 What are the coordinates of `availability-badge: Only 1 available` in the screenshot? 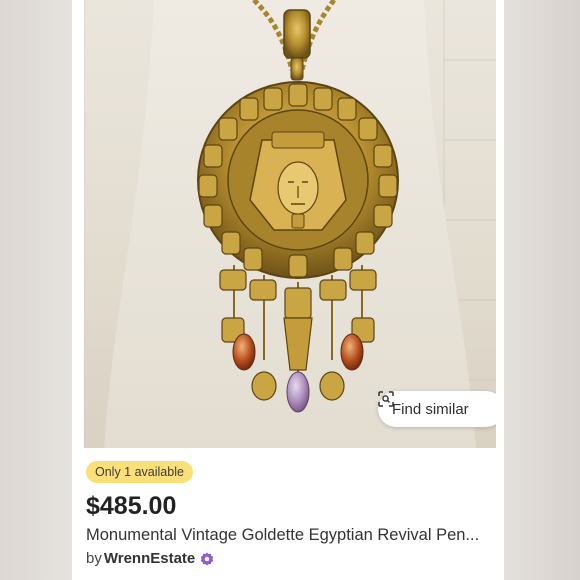 It's located at (139, 472).